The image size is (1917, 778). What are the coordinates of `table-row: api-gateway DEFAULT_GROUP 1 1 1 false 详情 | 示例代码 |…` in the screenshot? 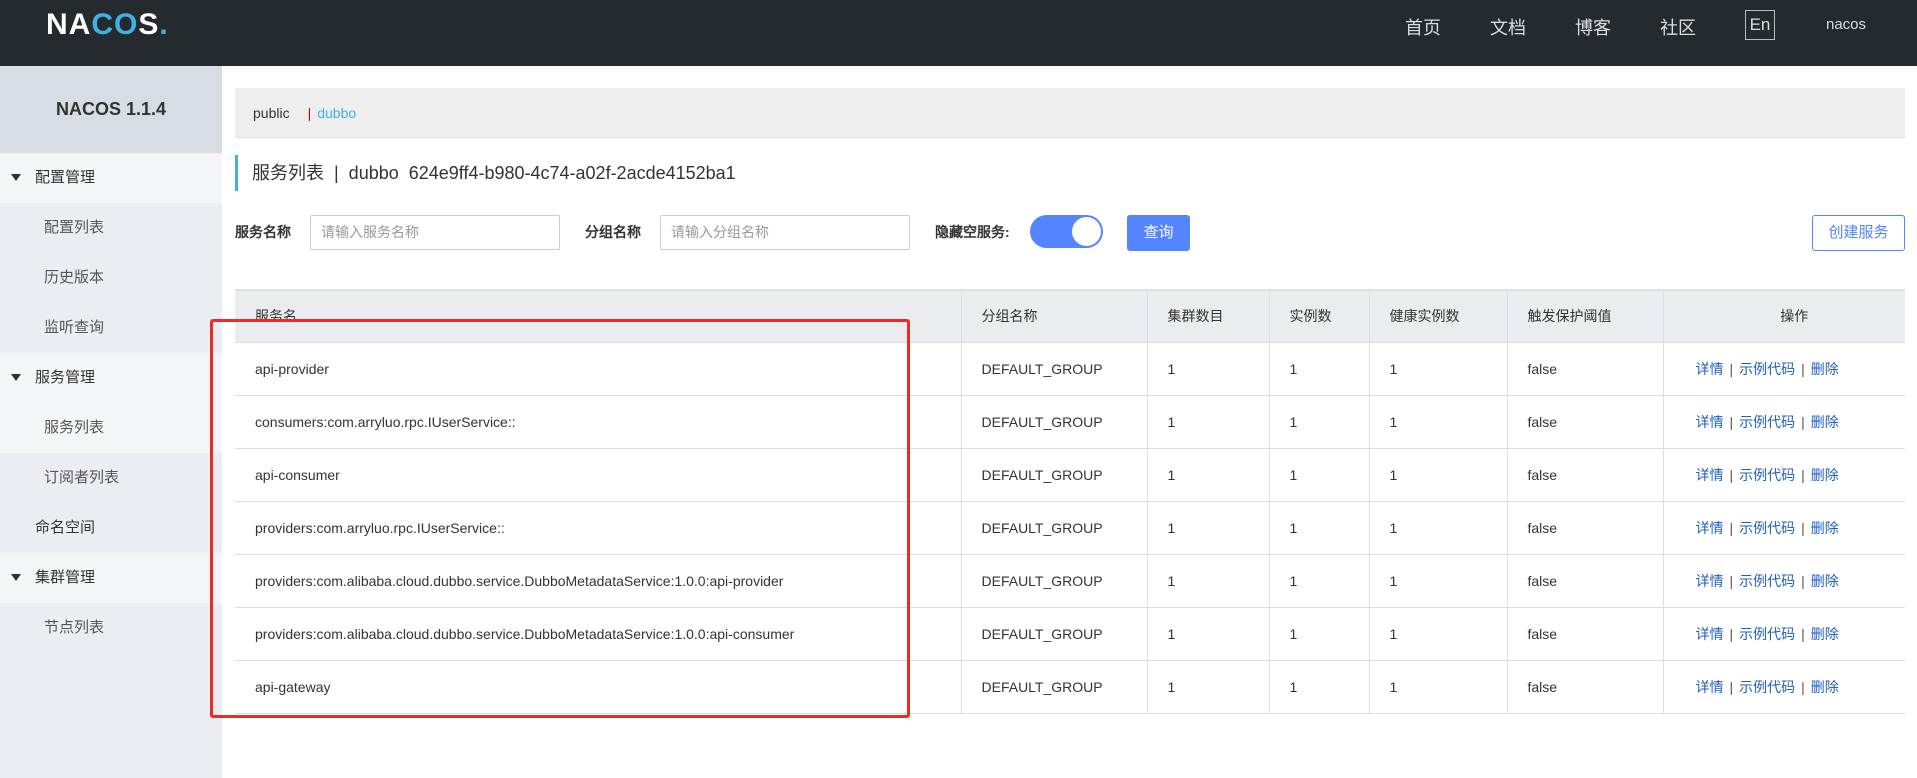 It's located at (1070, 686).